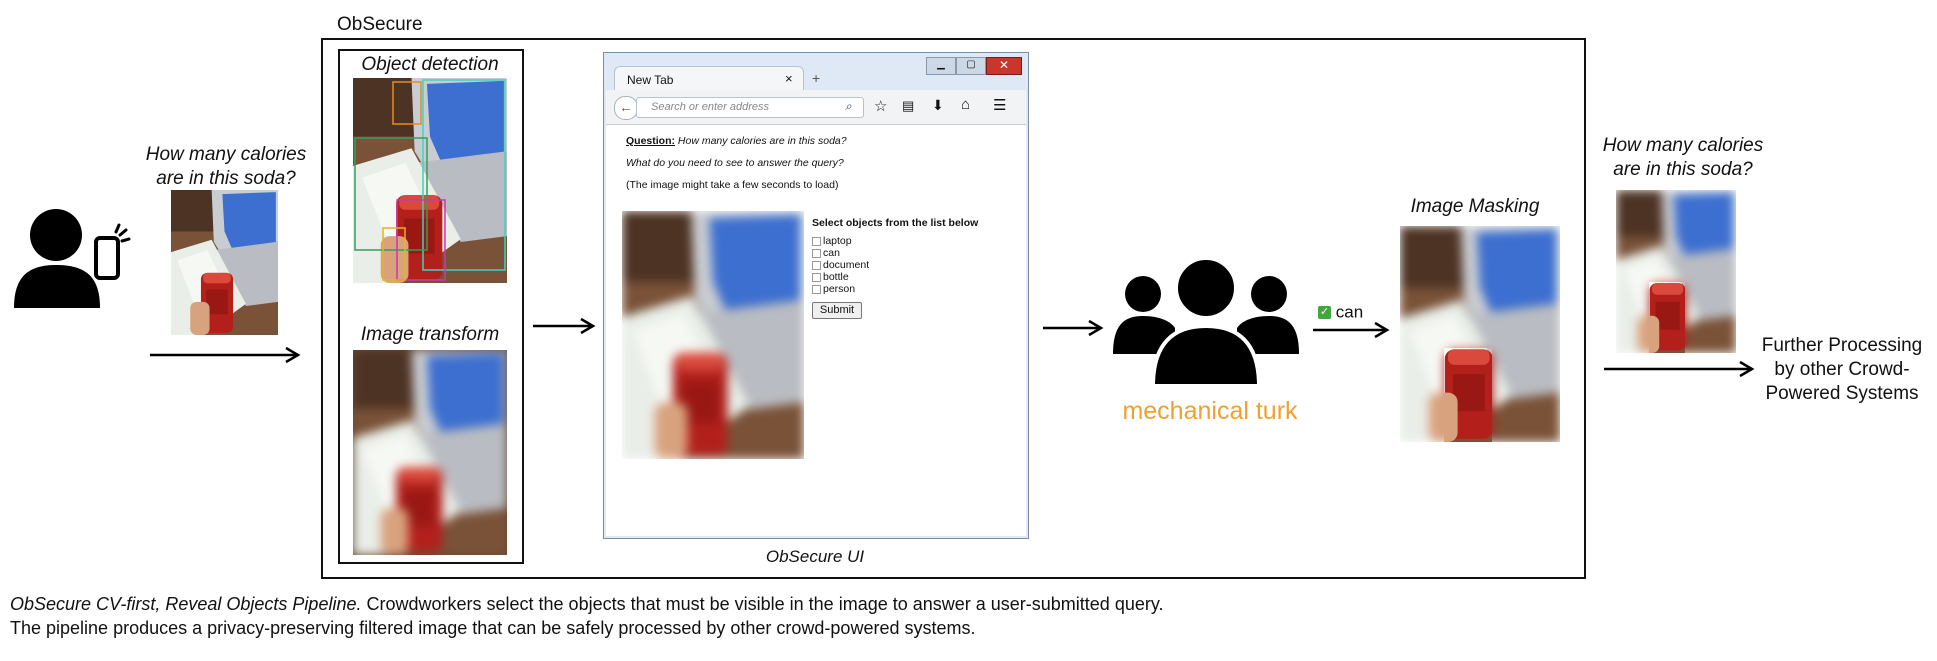 This screenshot has height=661, width=1937. What do you see at coordinates (626, 108) in the screenshot?
I see `back-button: ←` at bounding box center [626, 108].